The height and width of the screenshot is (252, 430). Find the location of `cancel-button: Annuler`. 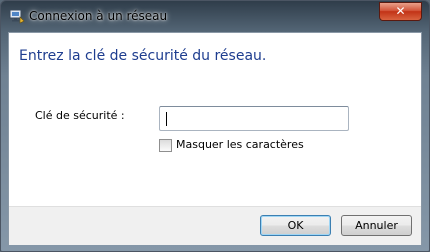

cancel-button: Annuler is located at coordinates (376, 225).